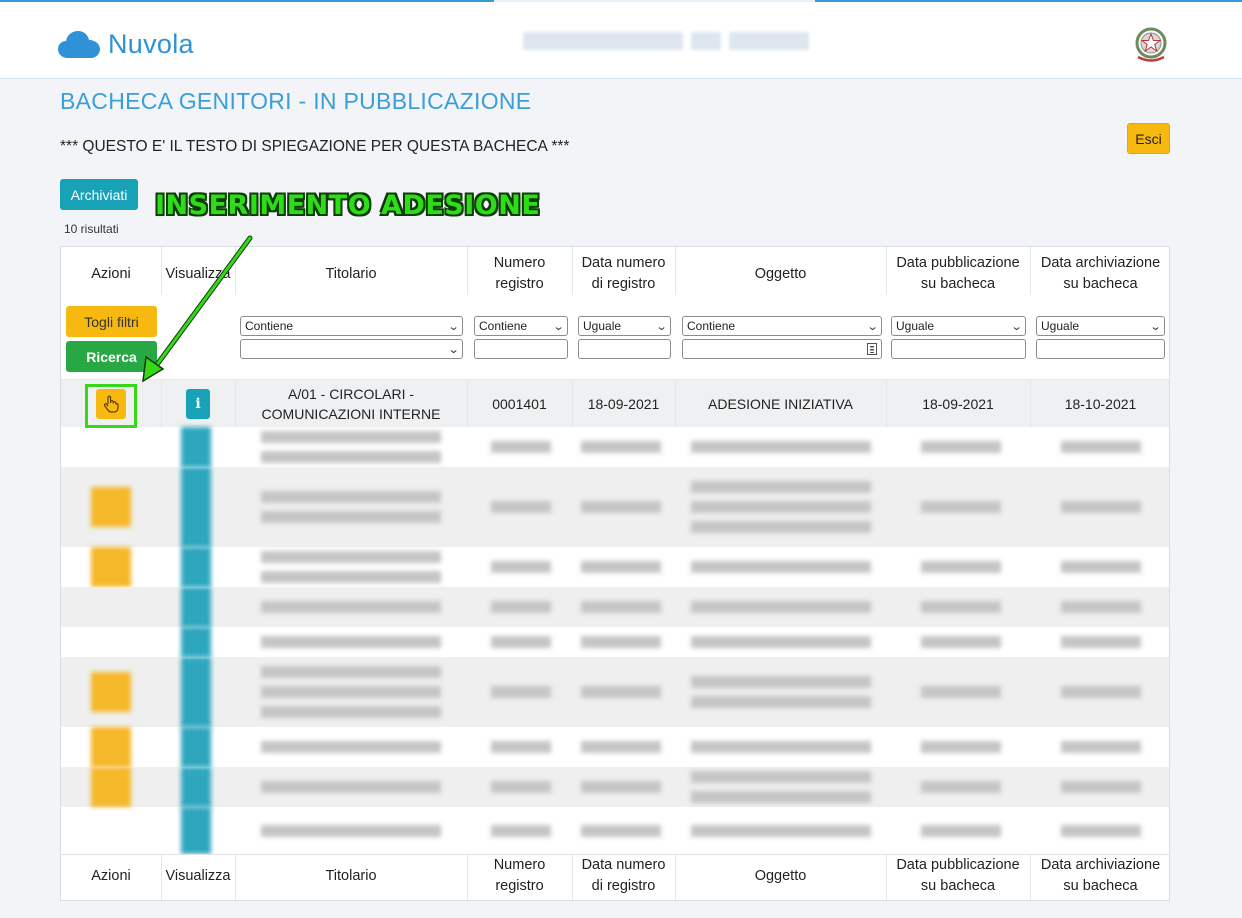  What do you see at coordinates (521, 326) in the screenshot?
I see `numero-filter-mode-select: Contiene ⌄` at bounding box center [521, 326].